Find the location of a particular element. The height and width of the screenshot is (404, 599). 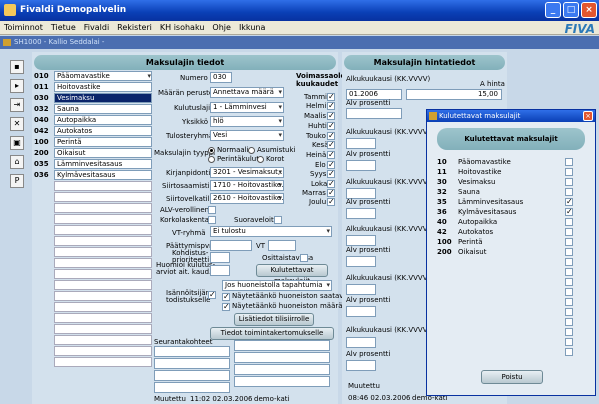

isannoitsija-checkbox: ✓ is located at coordinates (212, 295).